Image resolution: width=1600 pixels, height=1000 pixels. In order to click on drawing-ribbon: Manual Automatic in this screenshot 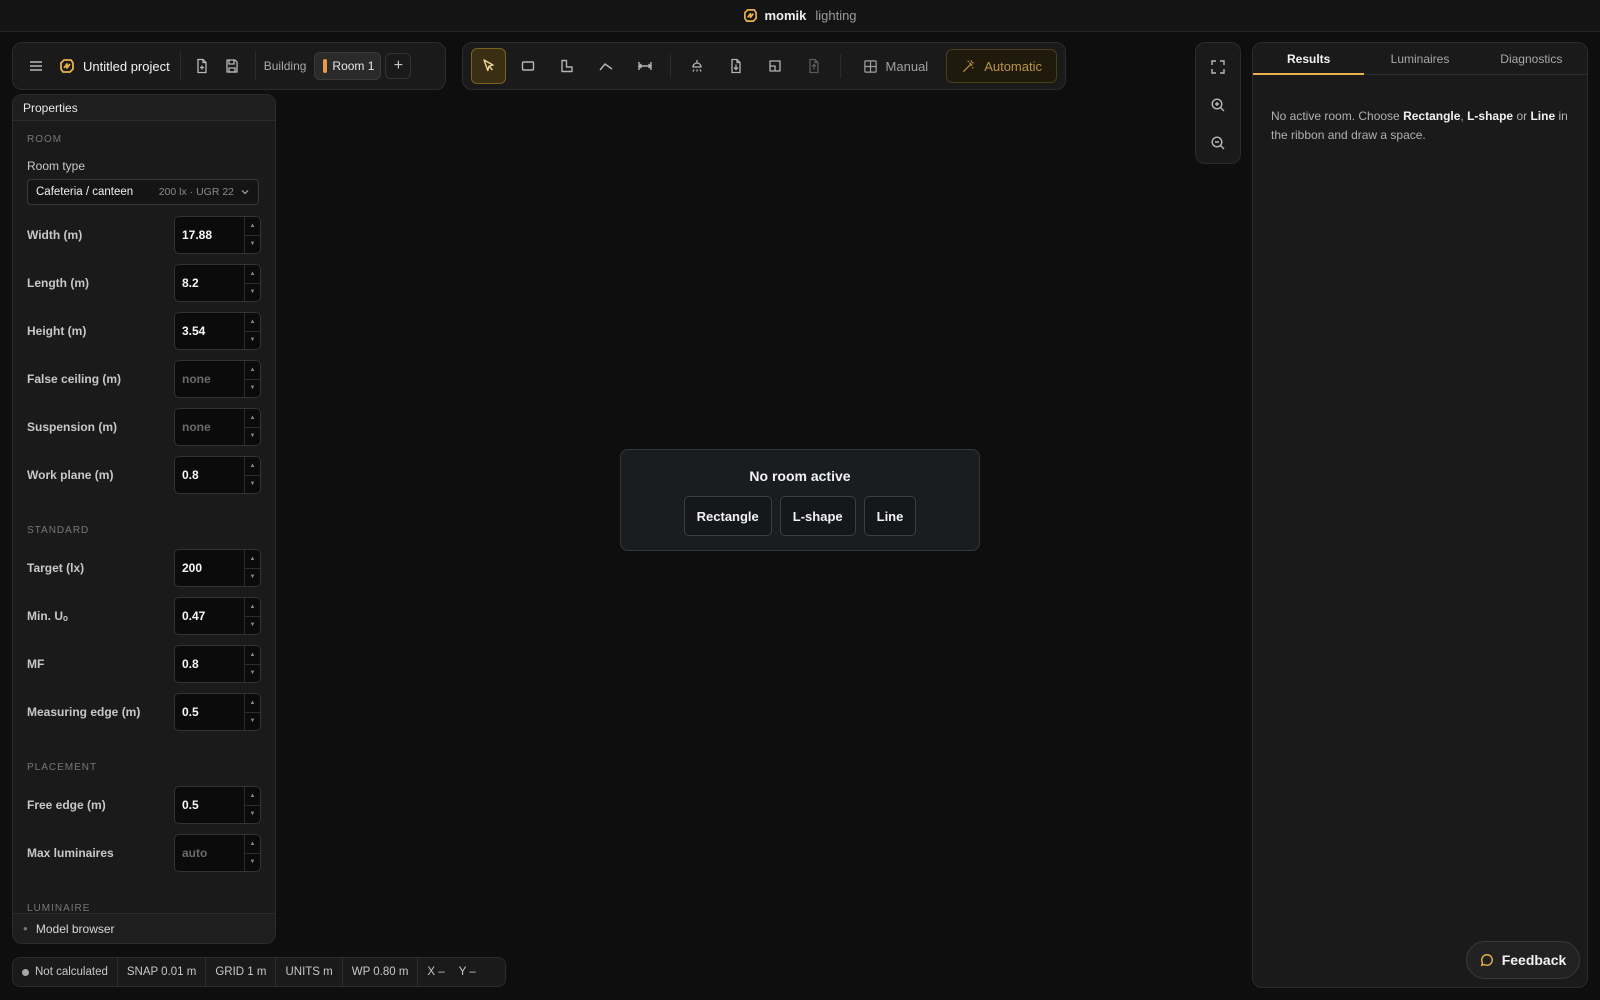, I will do `click(764, 66)`.